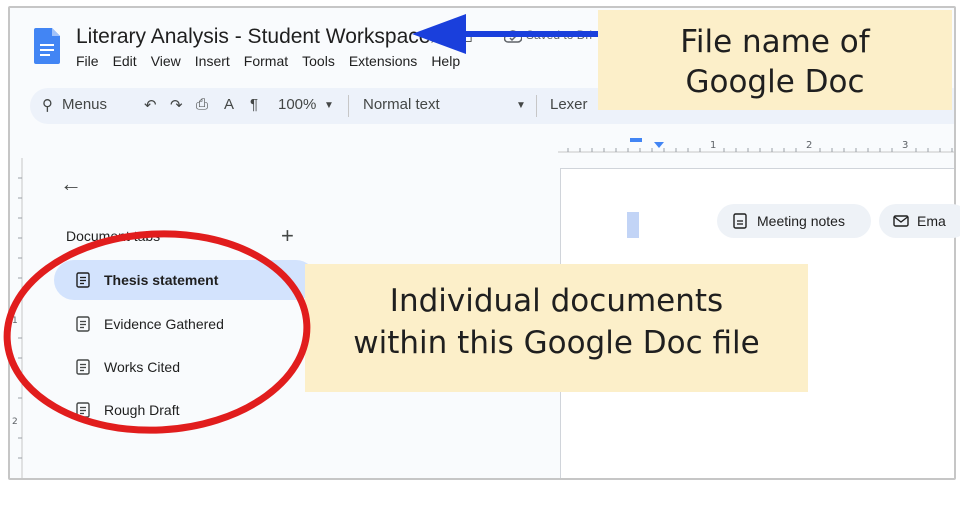  Describe the element at coordinates (47, 105) in the screenshot. I see `search-icon: ⚲` at that location.